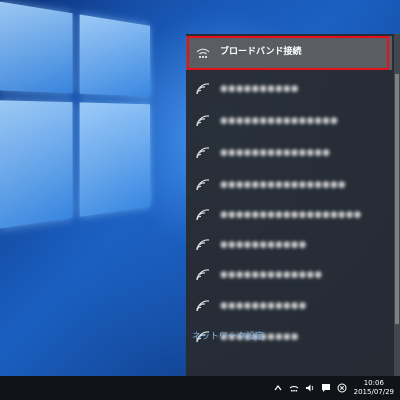 This screenshot has width=400, height=400. Describe the element at coordinates (278, 388) in the screenshot. I see `chevron-up-icon` at that location.